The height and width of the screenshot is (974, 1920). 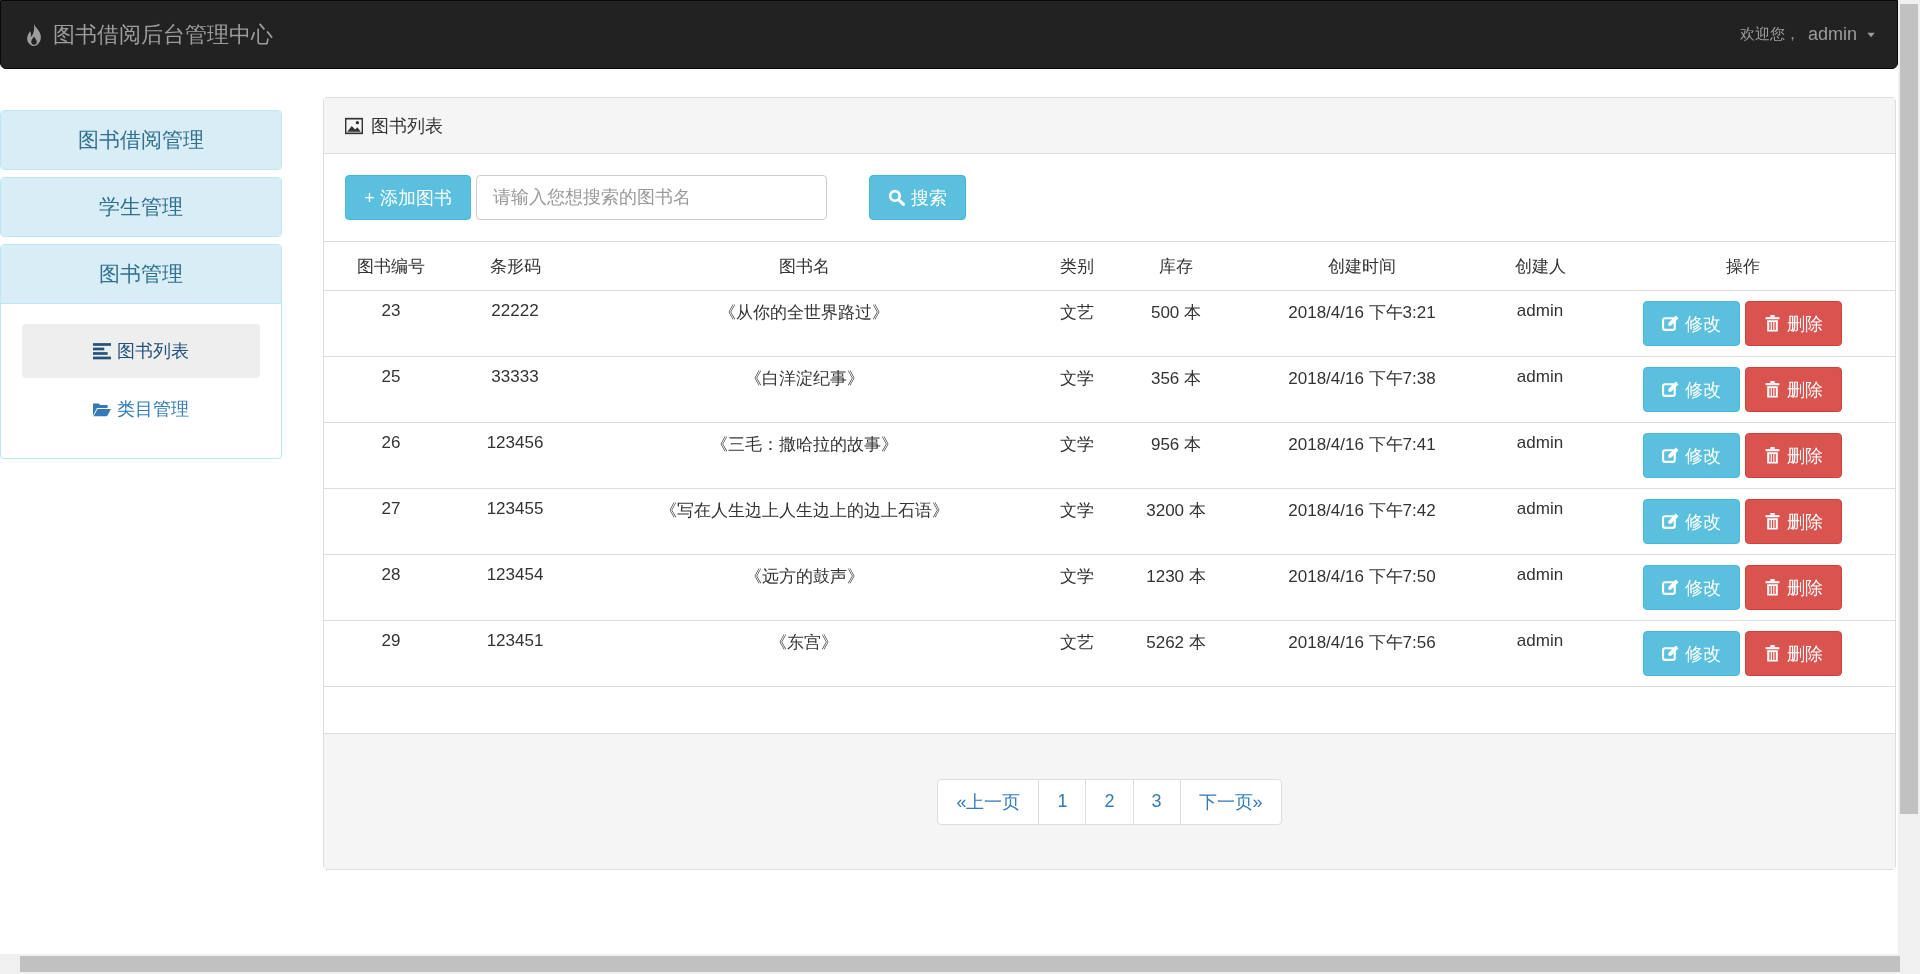 I want to click on search-icon, so click(x=896, y=197).